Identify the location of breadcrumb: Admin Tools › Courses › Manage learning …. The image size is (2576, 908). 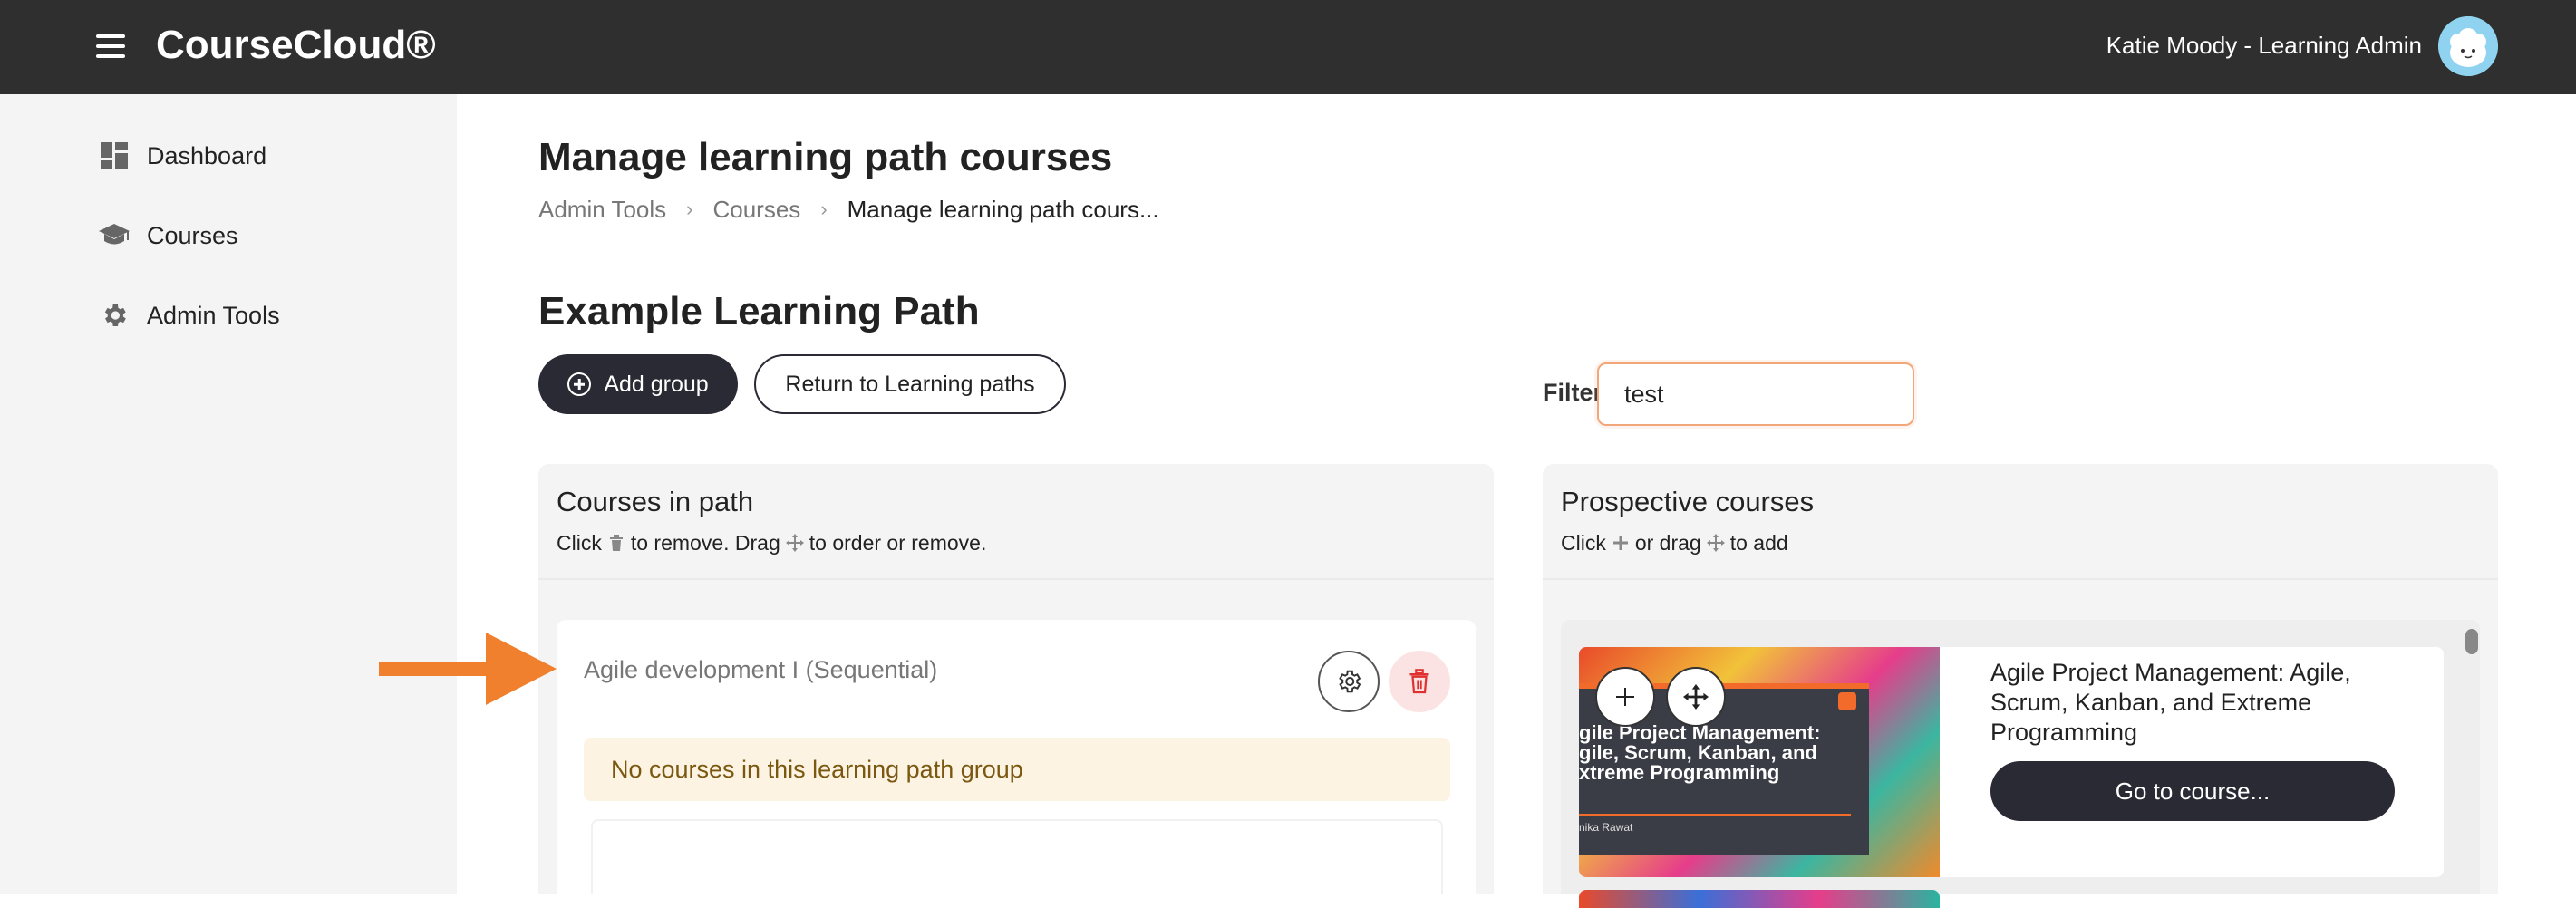
(848, 209).